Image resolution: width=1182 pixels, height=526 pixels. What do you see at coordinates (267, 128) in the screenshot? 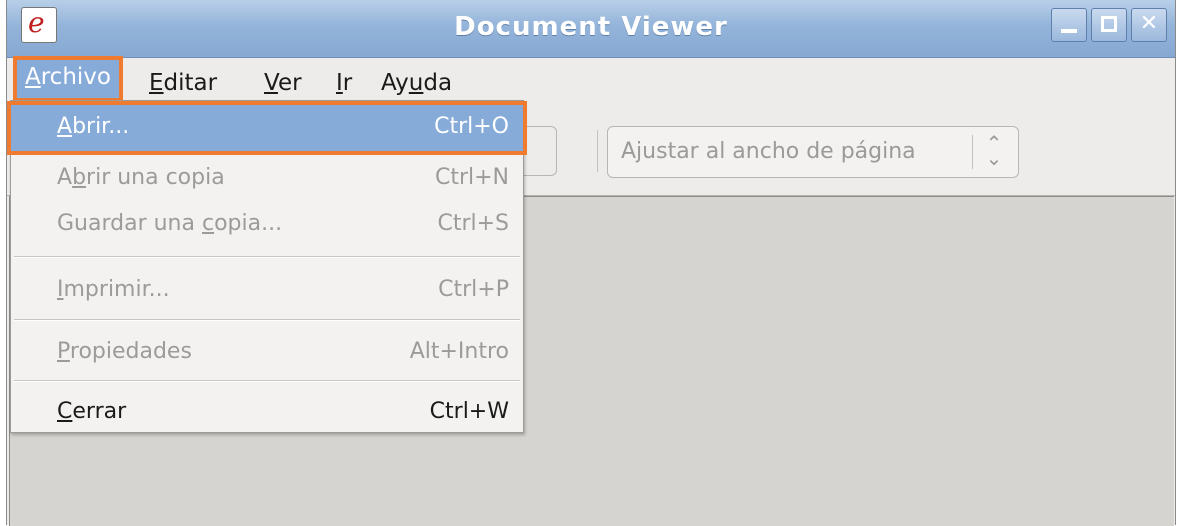
I see `menuitem-abrir: Abrir... Ctrl+O` at bounding box center [267, 128].